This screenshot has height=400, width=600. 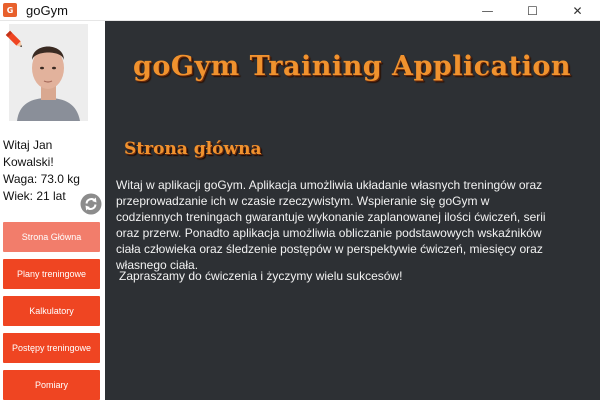 What do you see at coordinates (352, 66) in the screenshot?
I see `app-title: goGym Training Application` at bounding box center [352, 66].